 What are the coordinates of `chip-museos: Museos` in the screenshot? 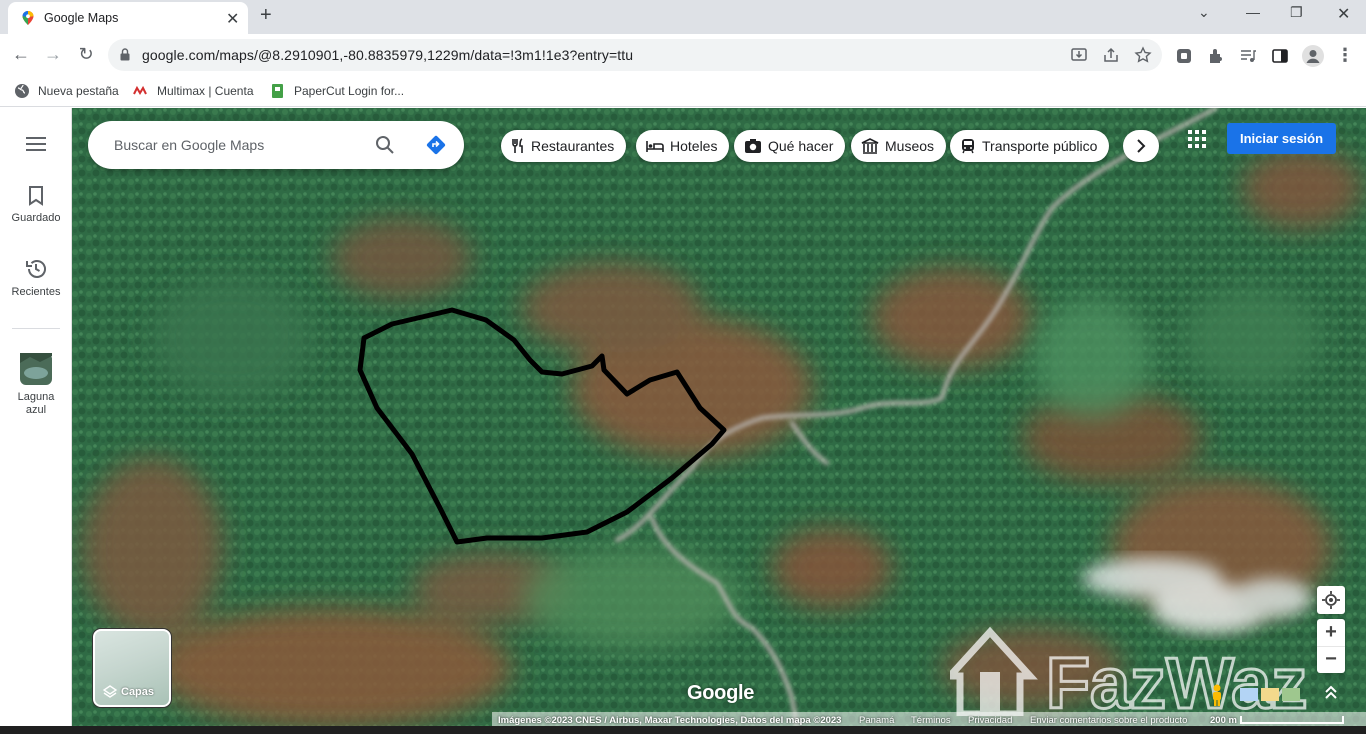 It's located at (899, 146).